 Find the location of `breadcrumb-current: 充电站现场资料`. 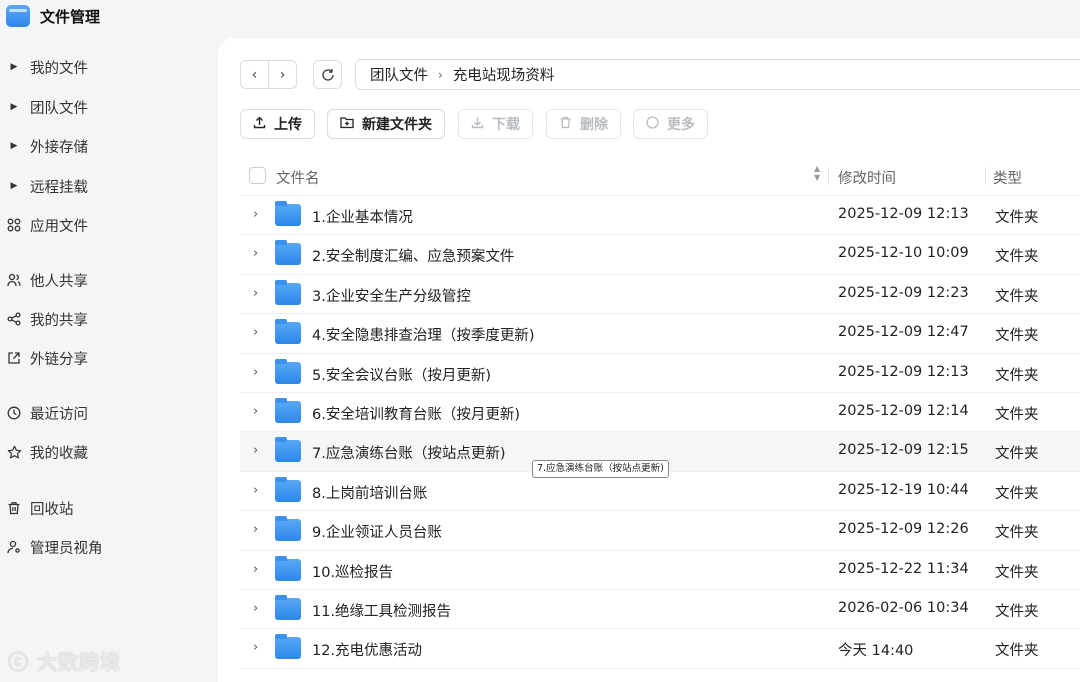

breadcrumb-current: 充电站现场资料 is located at coordinates (504, 74).